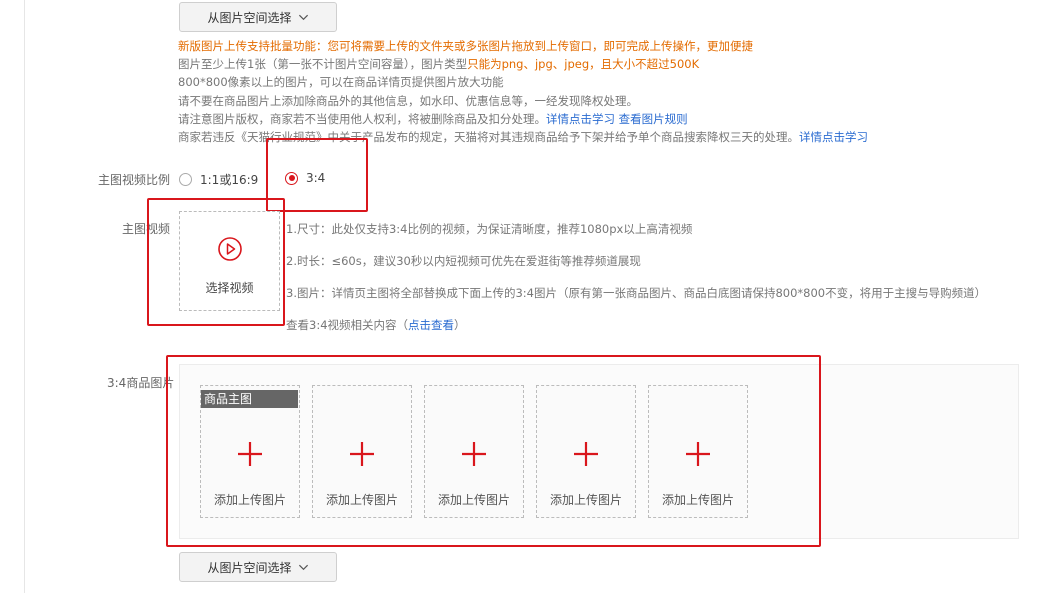  I want to click on image-slot-2: 添加上传图片, so click(362, 451).